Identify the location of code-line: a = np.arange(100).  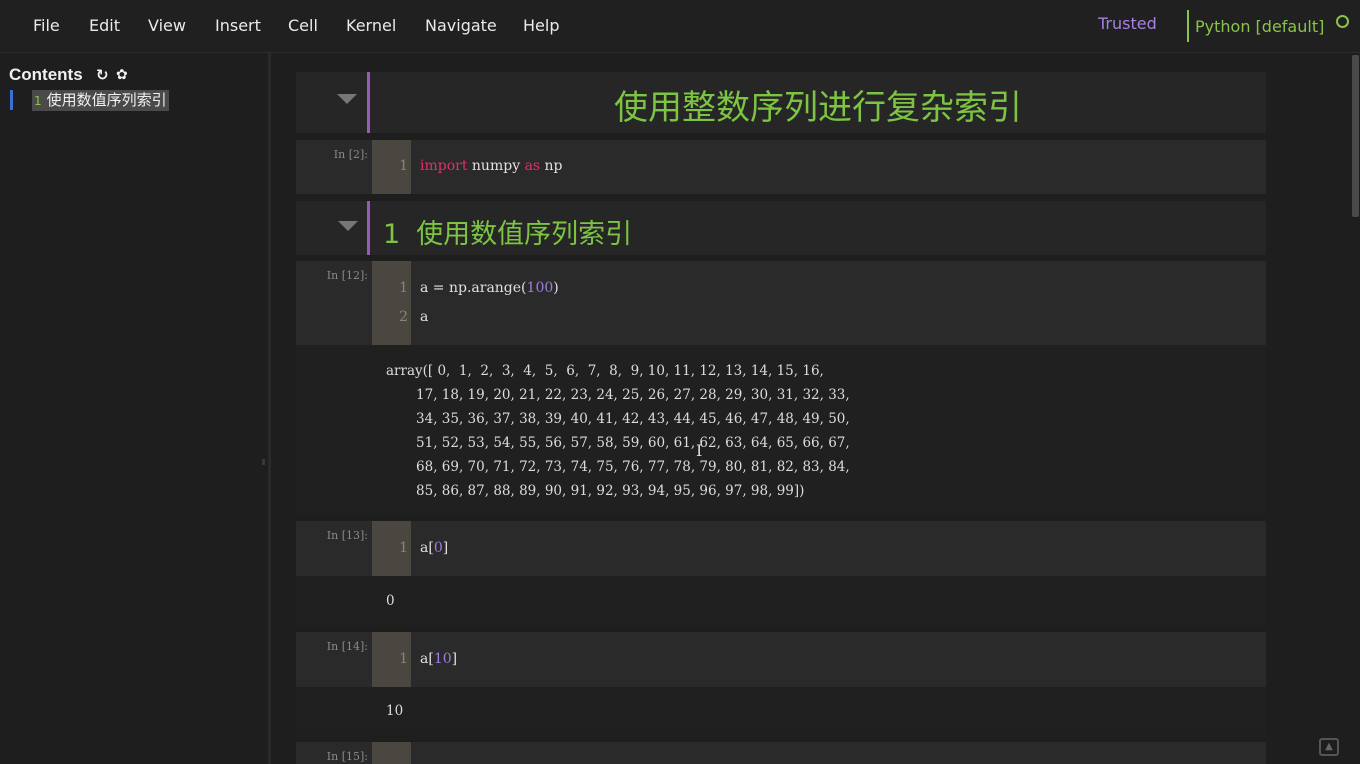
(489, 288).